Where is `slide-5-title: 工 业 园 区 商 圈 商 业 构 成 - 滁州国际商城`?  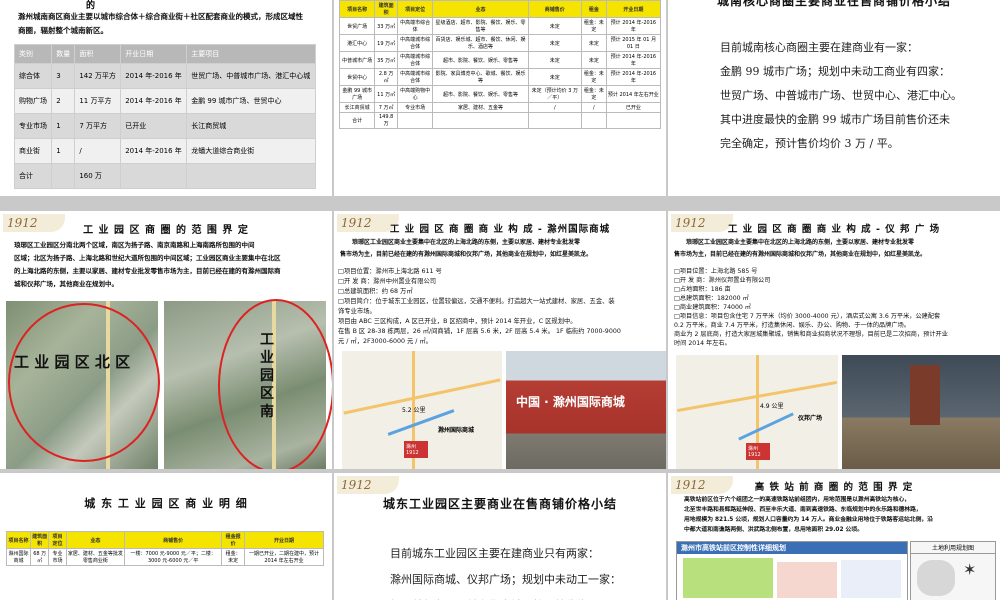 slide-5-title: 工 业 园 区 商 圈 商 业 构 成 - 滁州国际商城 is located at coordinates (500, 229).